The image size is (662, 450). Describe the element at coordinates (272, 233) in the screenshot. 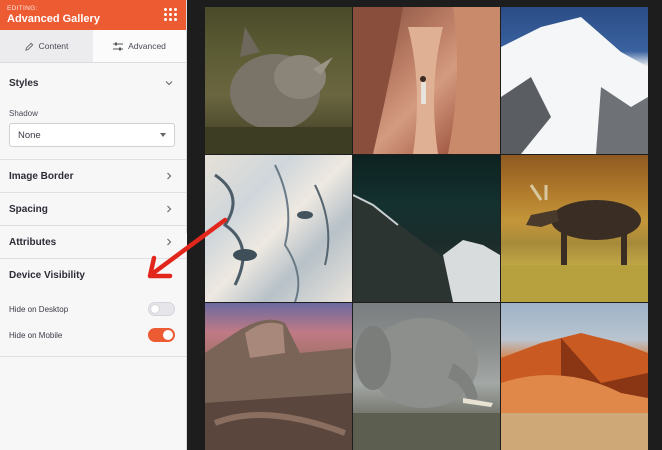

I see `ice-illustration` at that location.